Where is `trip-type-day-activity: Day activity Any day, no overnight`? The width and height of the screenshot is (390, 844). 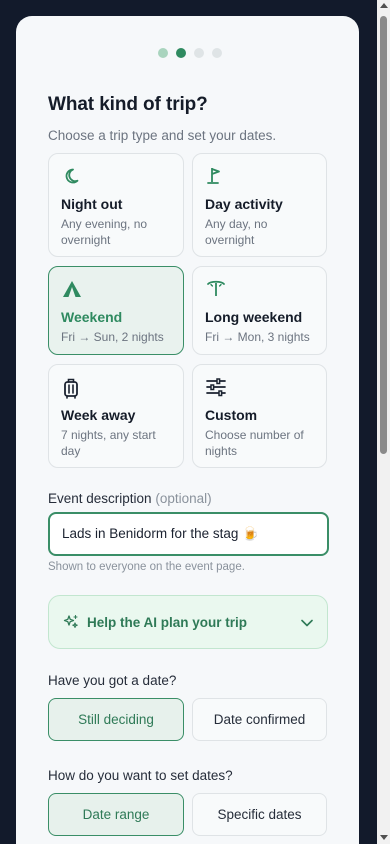
trip-type-day-activity: Day activity Any day, no overnight is located at coordinates (259, 205).